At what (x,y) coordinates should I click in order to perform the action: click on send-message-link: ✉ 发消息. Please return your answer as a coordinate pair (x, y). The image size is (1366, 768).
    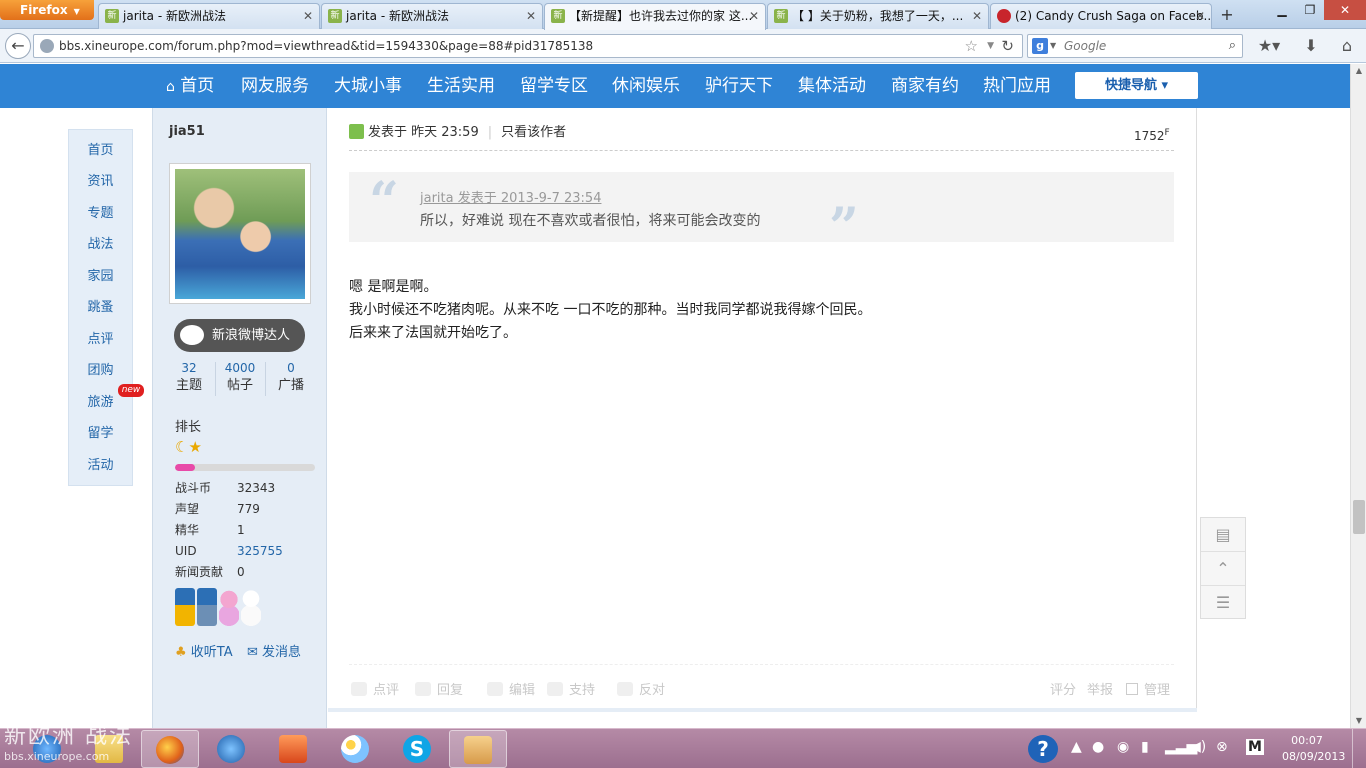
    Looking at the image, I should click on (274, 650).